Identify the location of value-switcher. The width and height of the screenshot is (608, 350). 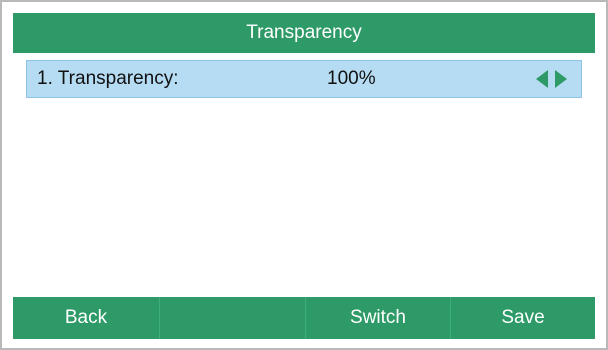
(551, 79).